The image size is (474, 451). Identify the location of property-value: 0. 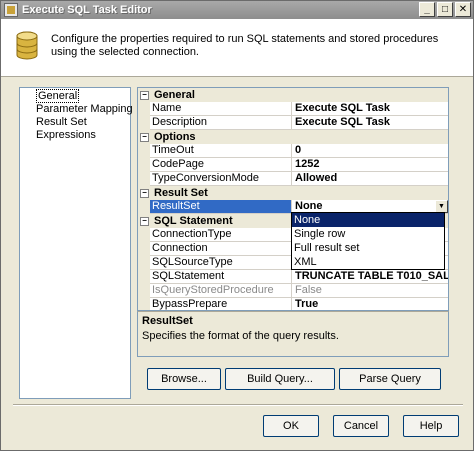
(370, 151).